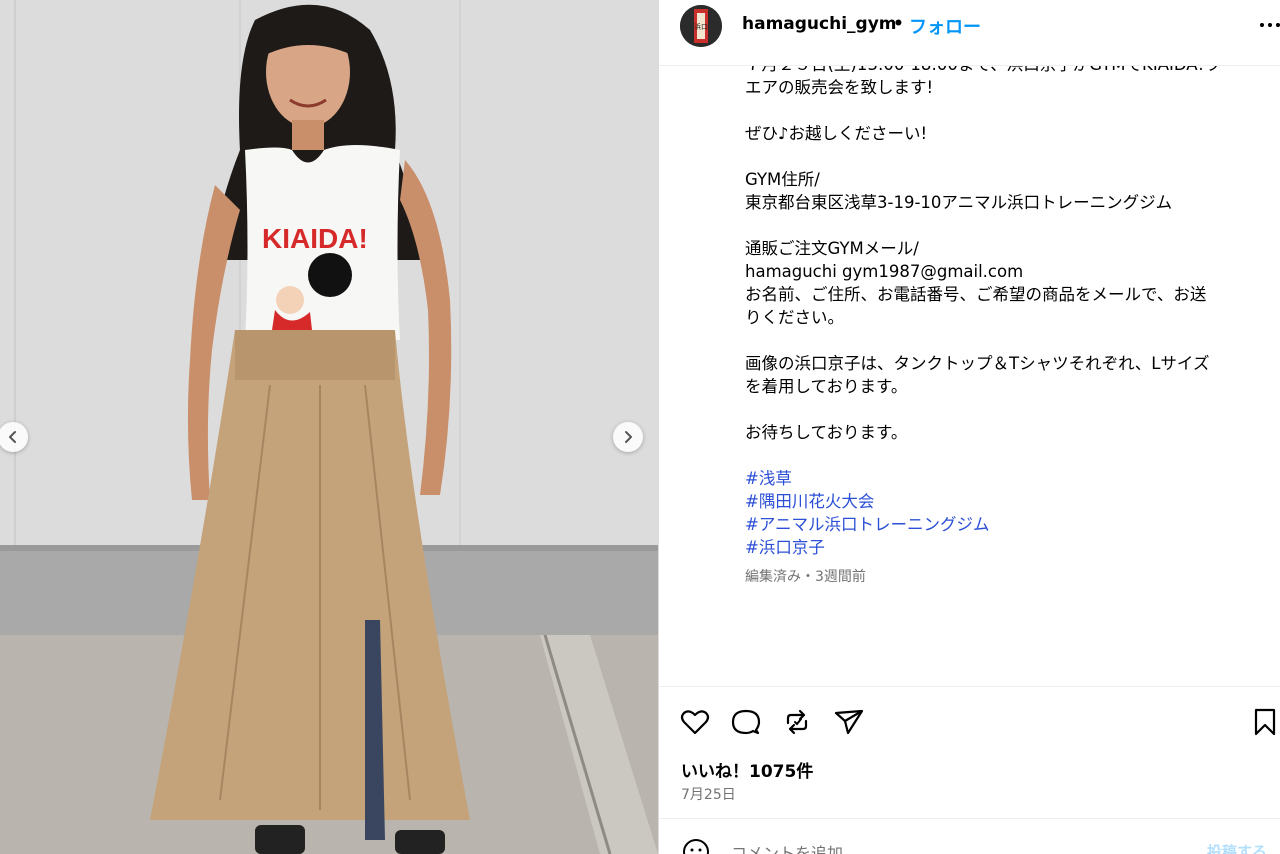 The image size is (1280, 854). I want to click on save-button, so click(1264, 722).